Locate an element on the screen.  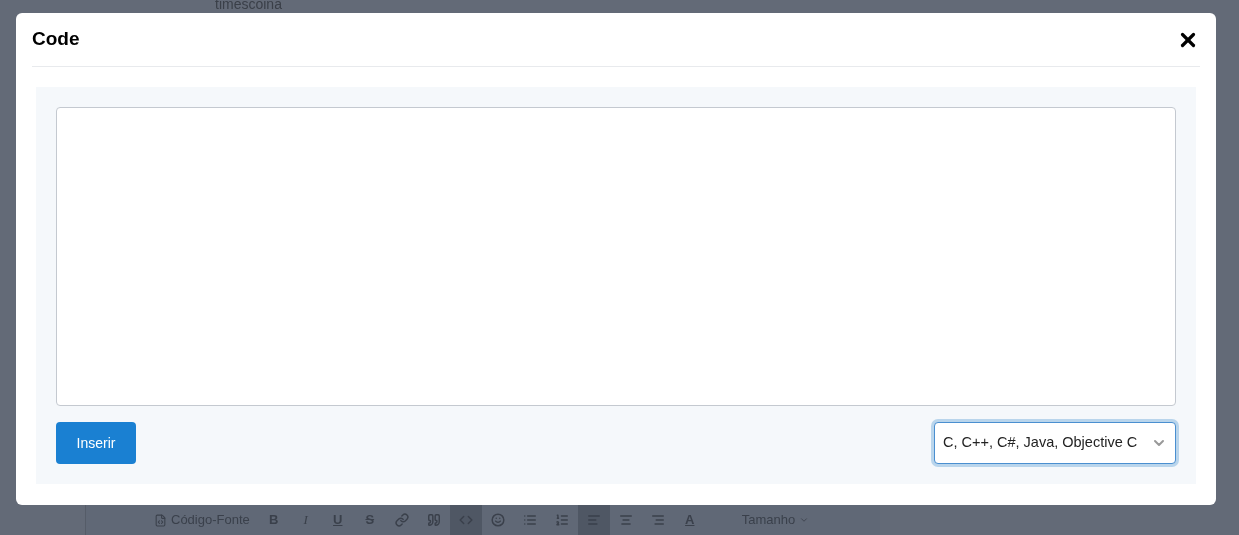
code-icon is located at coordinates (465, 520).